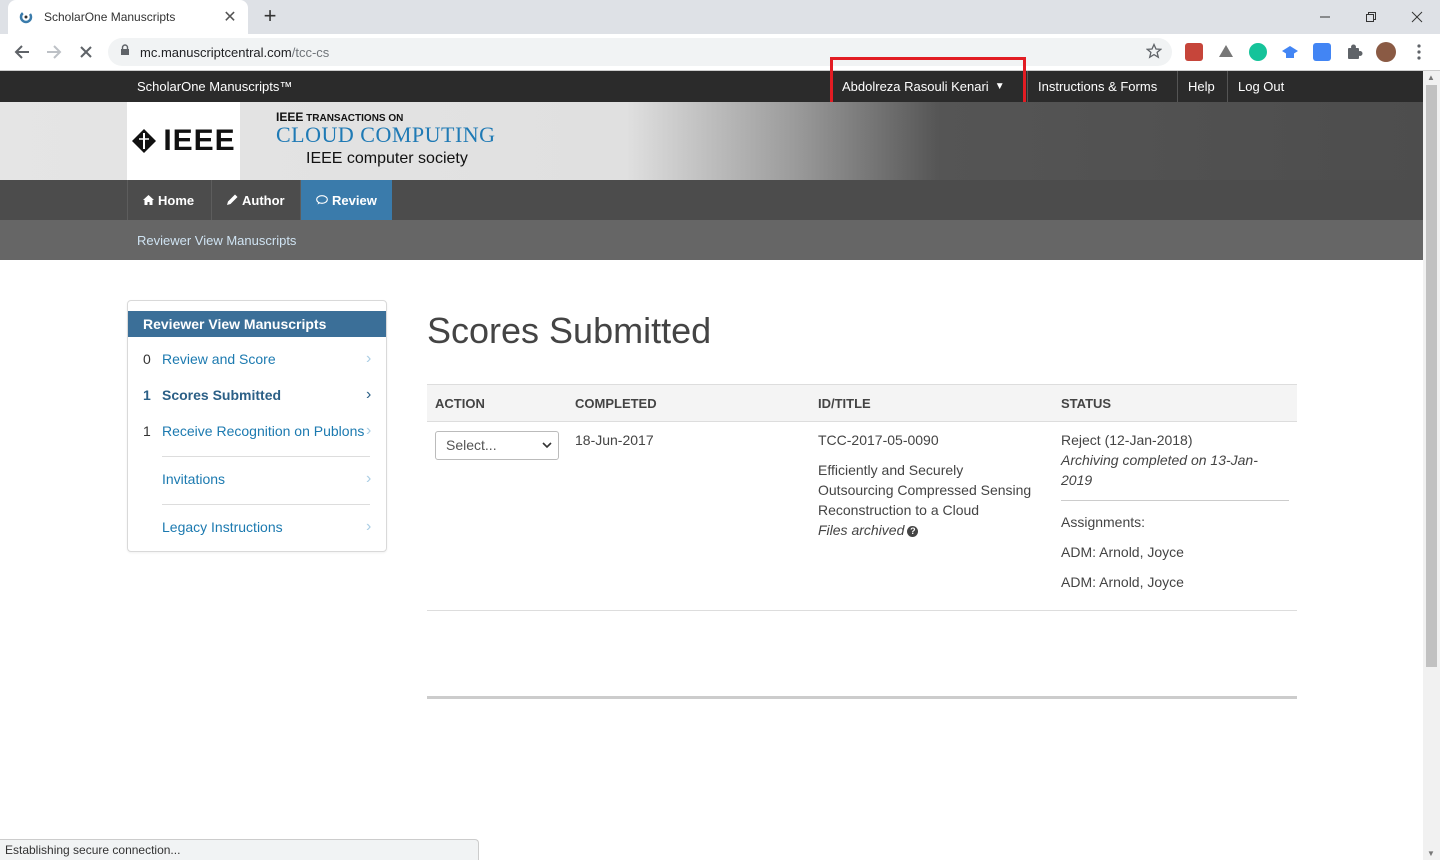 This screenshot has width=1440, height=860. What do you see at coordinates (1175, 500) in the screenshot?
I see `status-divider` at bounding box center [1175, 500].